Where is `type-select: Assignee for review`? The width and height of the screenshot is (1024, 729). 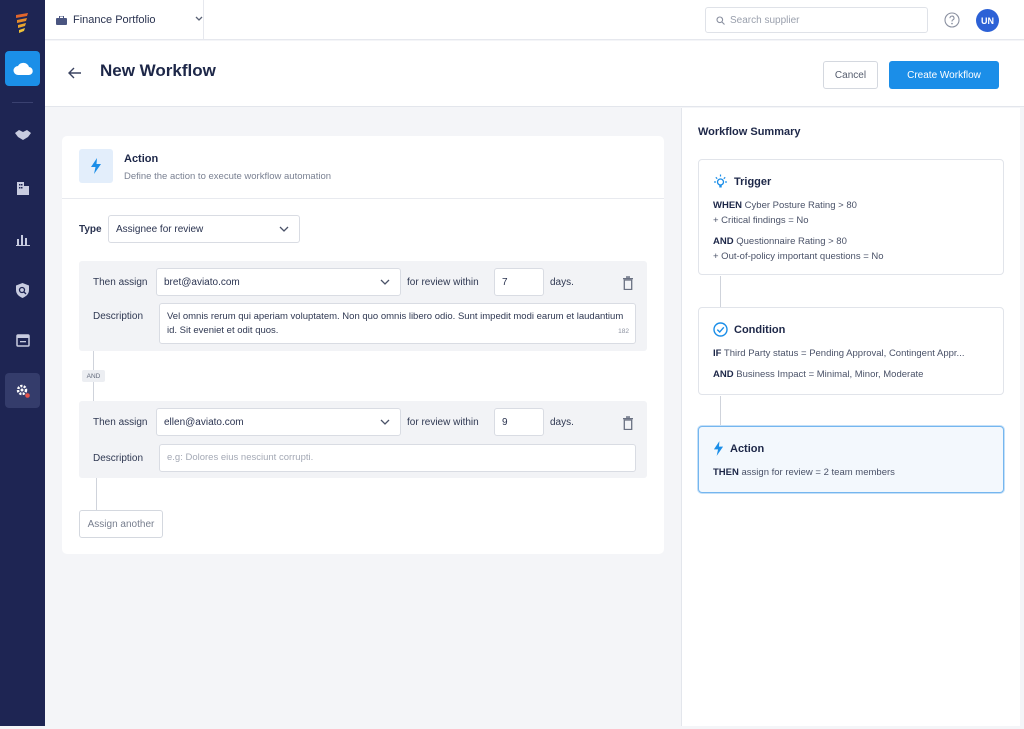 type-select: Assignee for review is located at coordinates (204, 229).